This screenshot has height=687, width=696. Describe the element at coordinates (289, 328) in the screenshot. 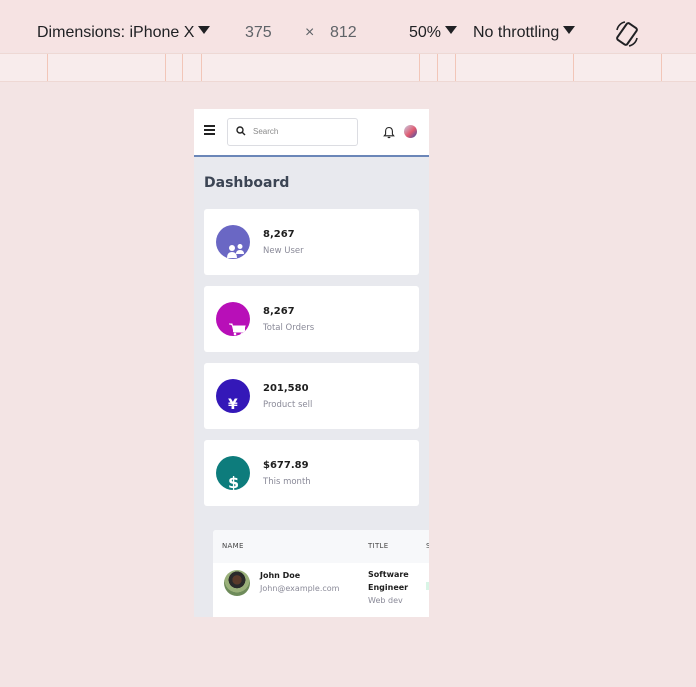

I see `stat-label: Total Orders` at that location.